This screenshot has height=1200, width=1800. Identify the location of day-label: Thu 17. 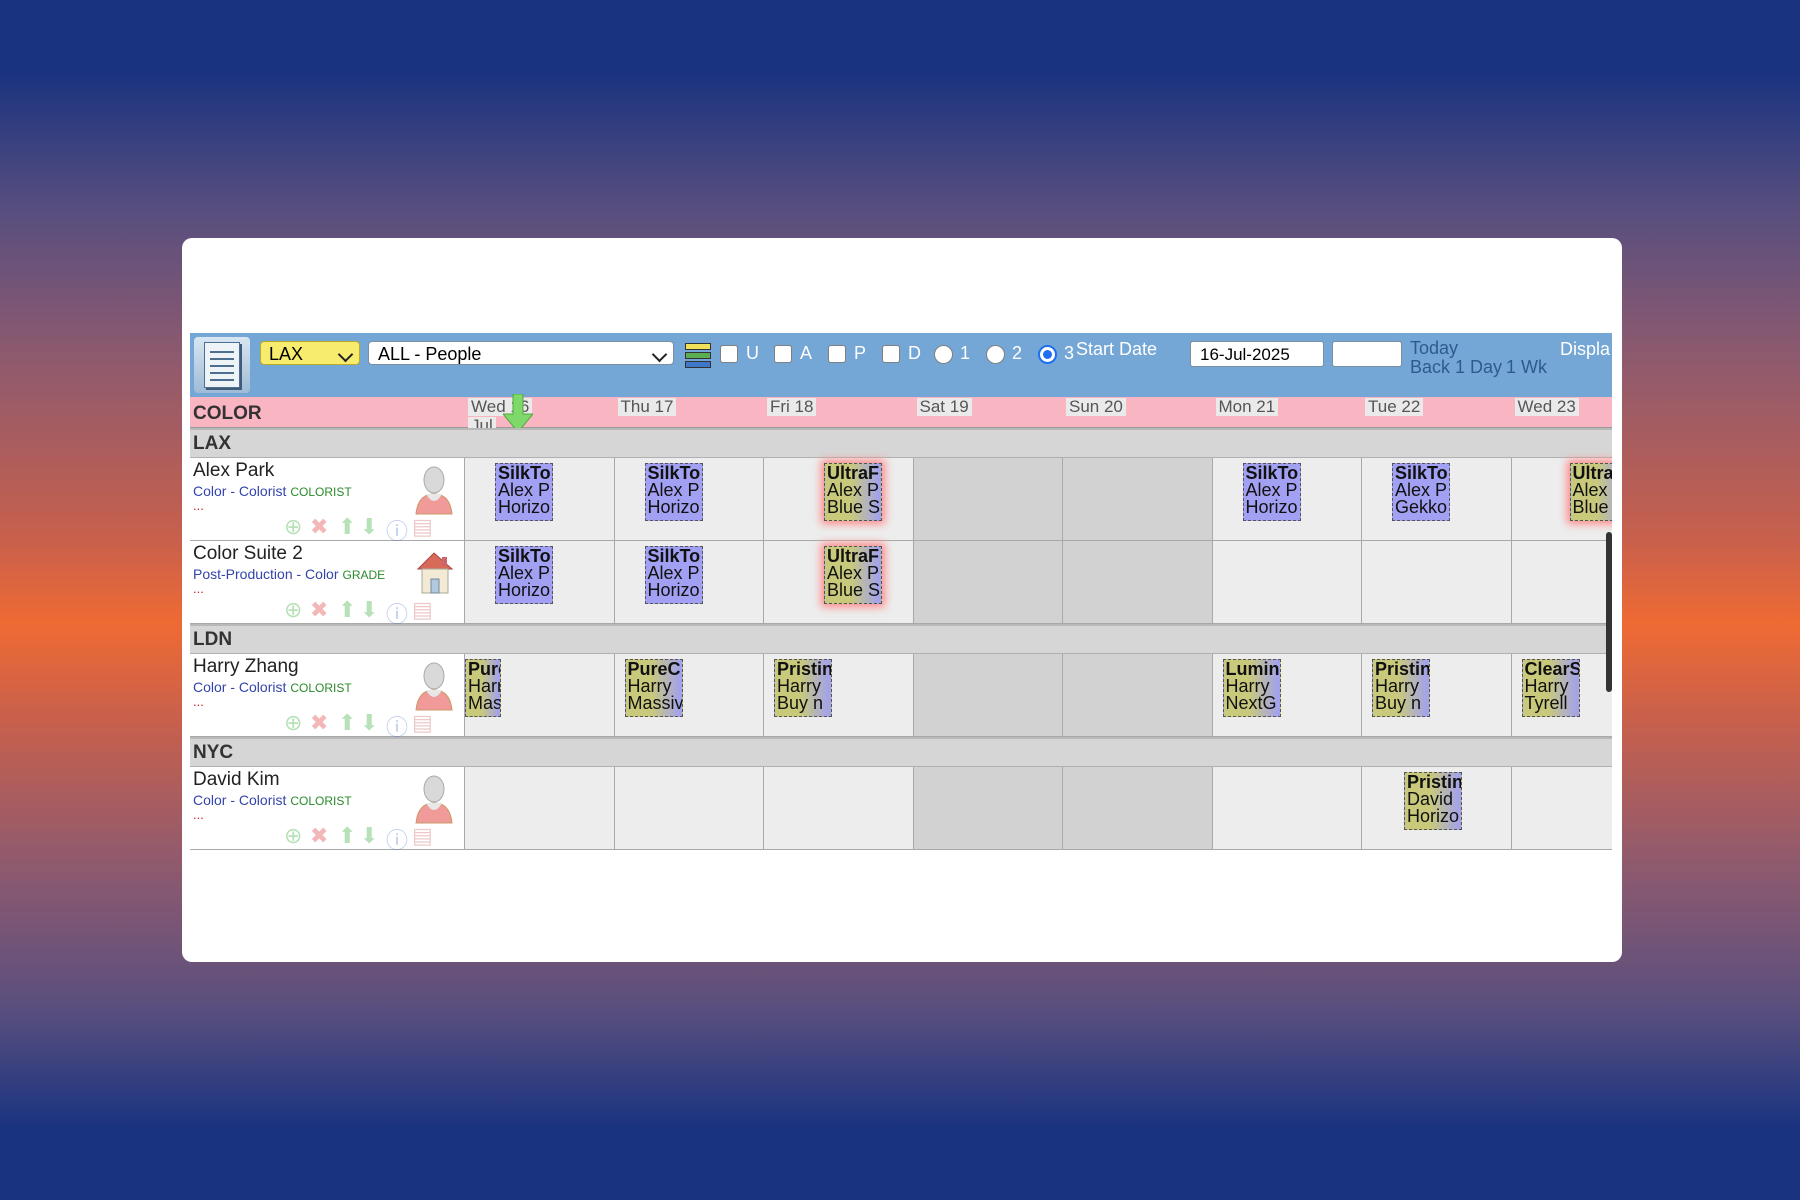
(647, 407).